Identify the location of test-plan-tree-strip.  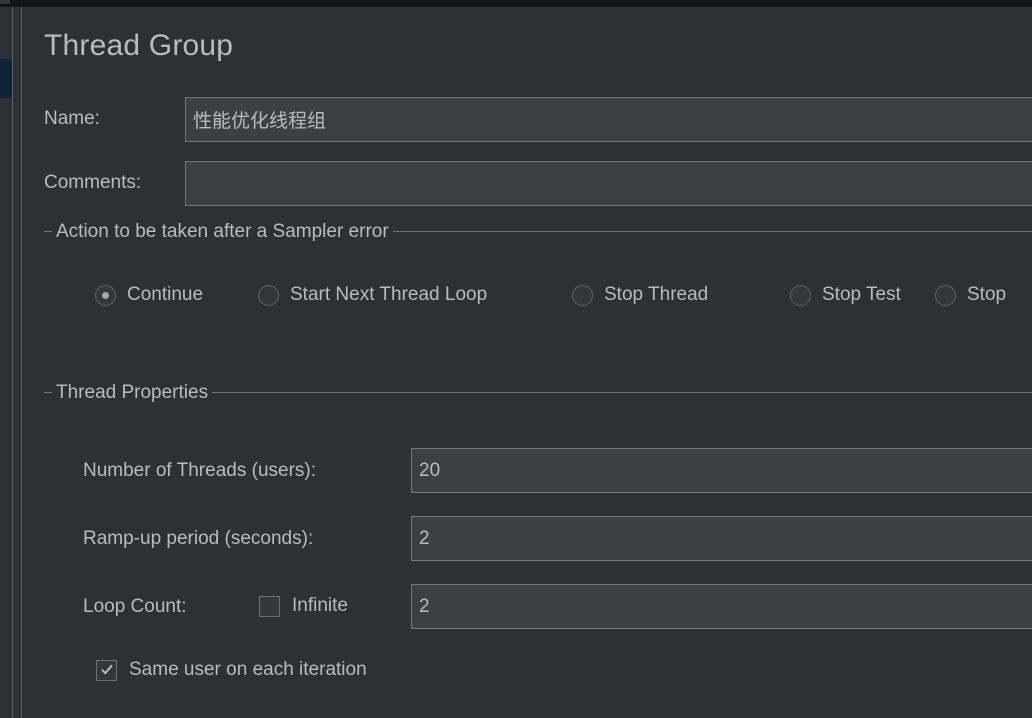
(6, 362).